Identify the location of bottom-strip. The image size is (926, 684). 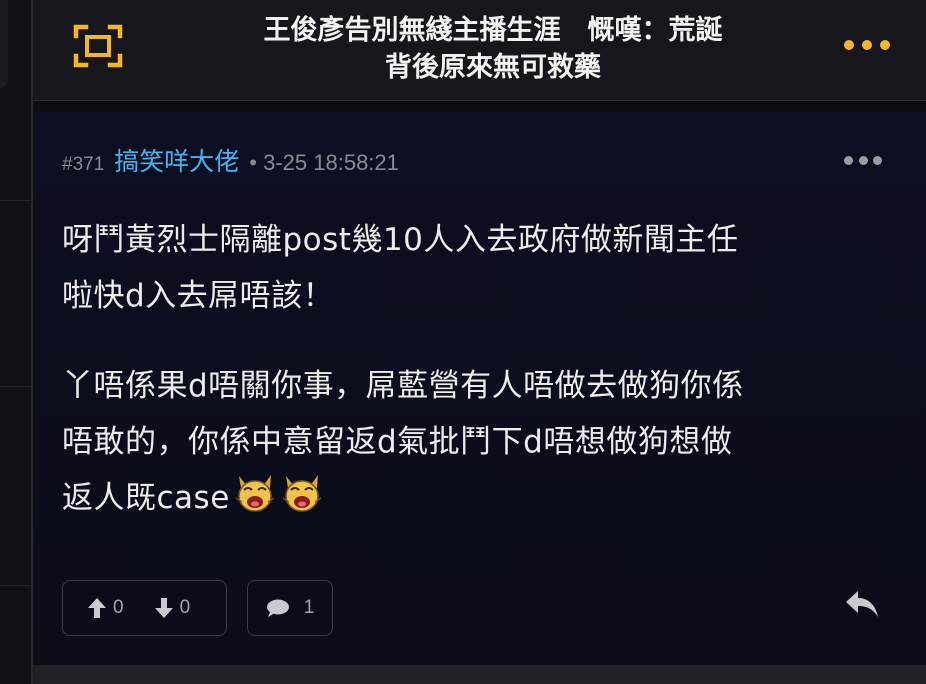
(479, 674).